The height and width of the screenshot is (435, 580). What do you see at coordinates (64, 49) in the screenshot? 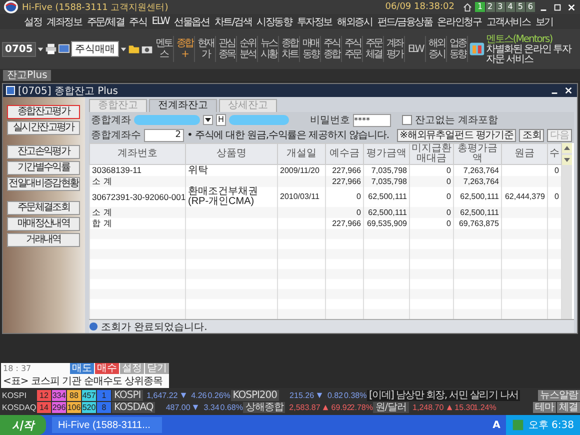
I see `monitor-icon` at bounding box center [64, 49].